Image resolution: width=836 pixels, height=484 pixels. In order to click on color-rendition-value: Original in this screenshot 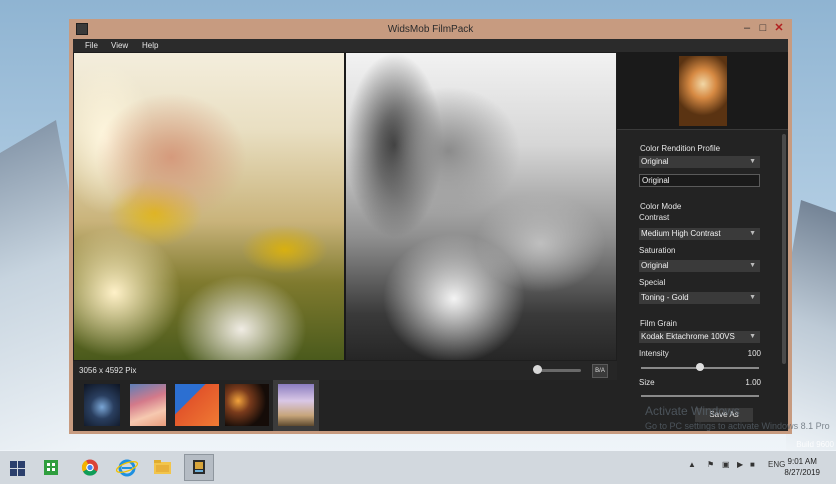, I will do `click(655, 161)`.